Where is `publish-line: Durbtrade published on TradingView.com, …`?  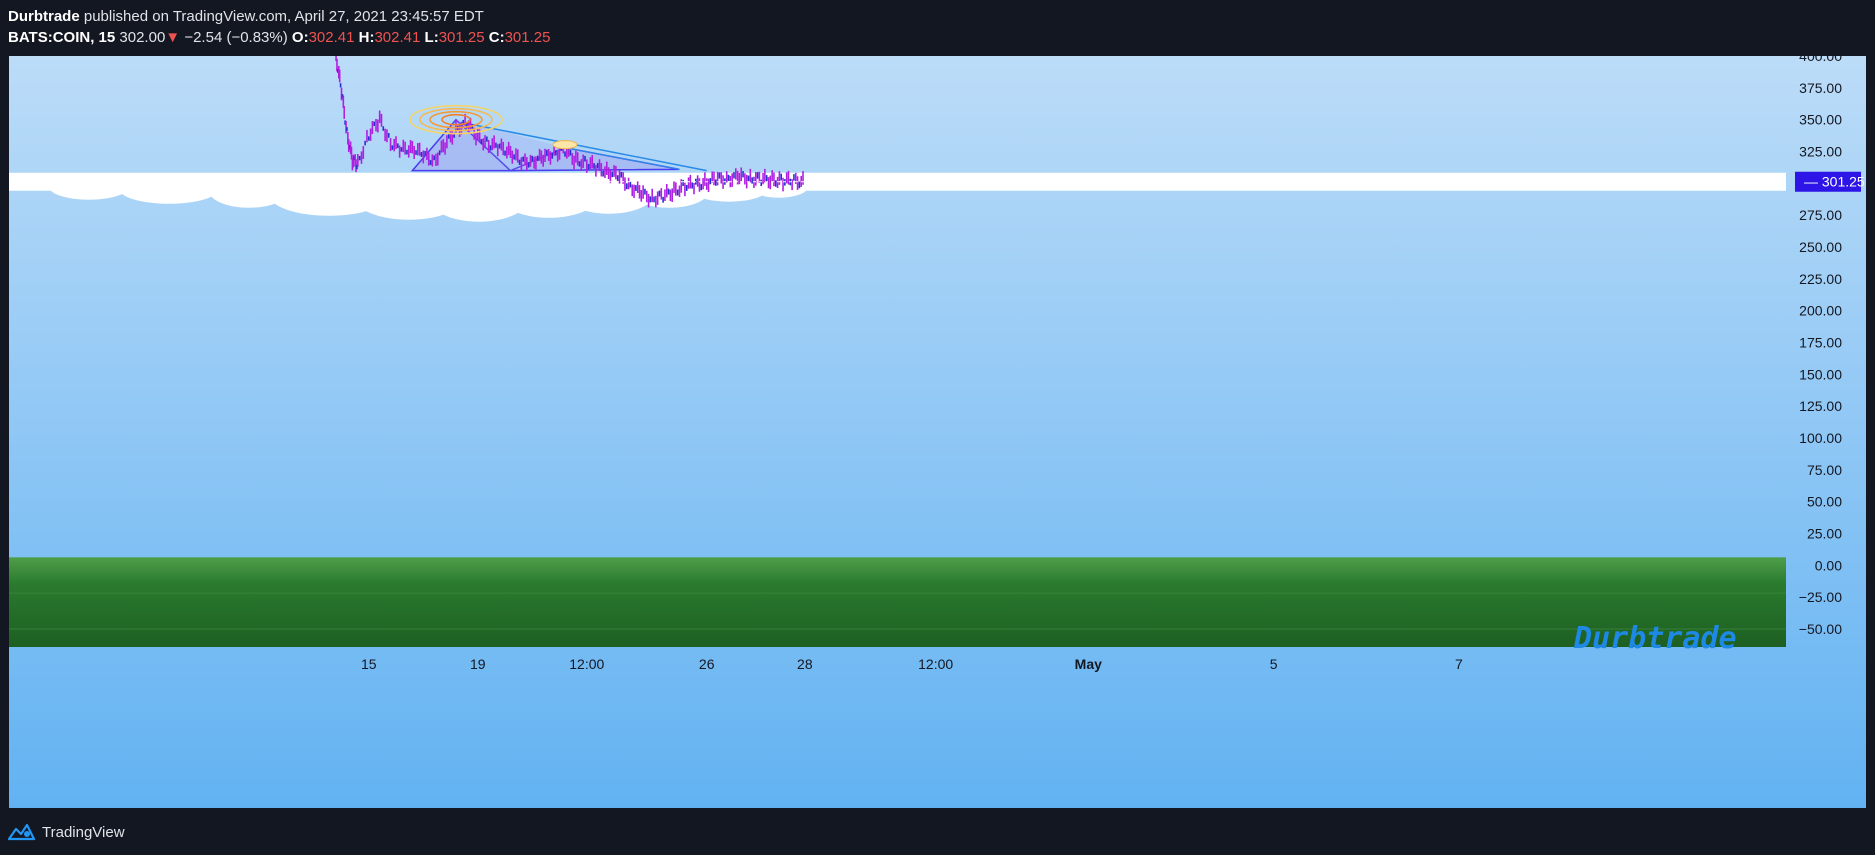
publish-line: Durbtrade published on TradingView.com, … is located at coordinates (279, 16).